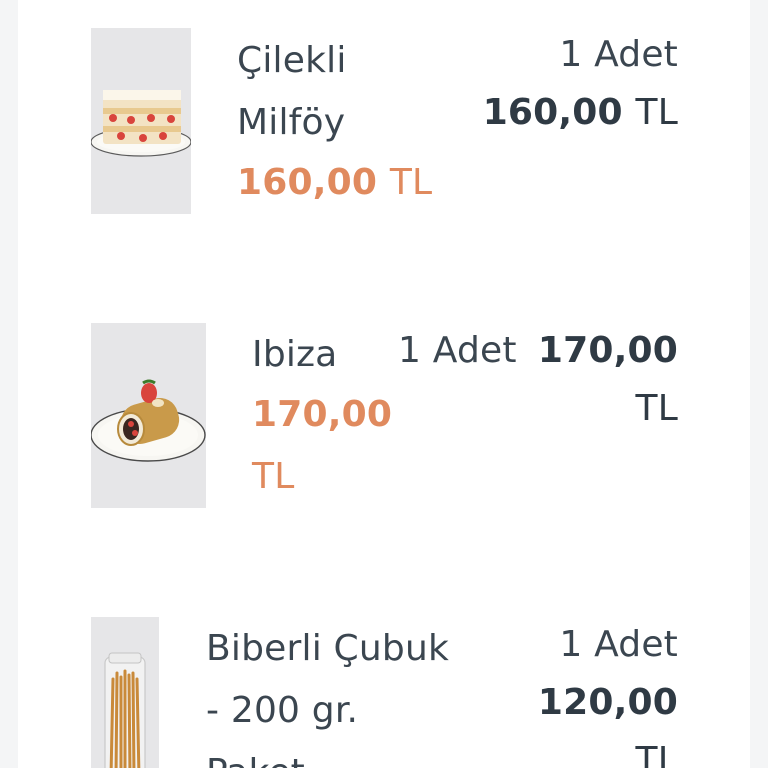 The width and height of the screenshot is (768, 768). What do you see at coordinates (322, 414) in the screenshot?
I see `unit-price-value: 170,00` at bounding box center [322, 414].